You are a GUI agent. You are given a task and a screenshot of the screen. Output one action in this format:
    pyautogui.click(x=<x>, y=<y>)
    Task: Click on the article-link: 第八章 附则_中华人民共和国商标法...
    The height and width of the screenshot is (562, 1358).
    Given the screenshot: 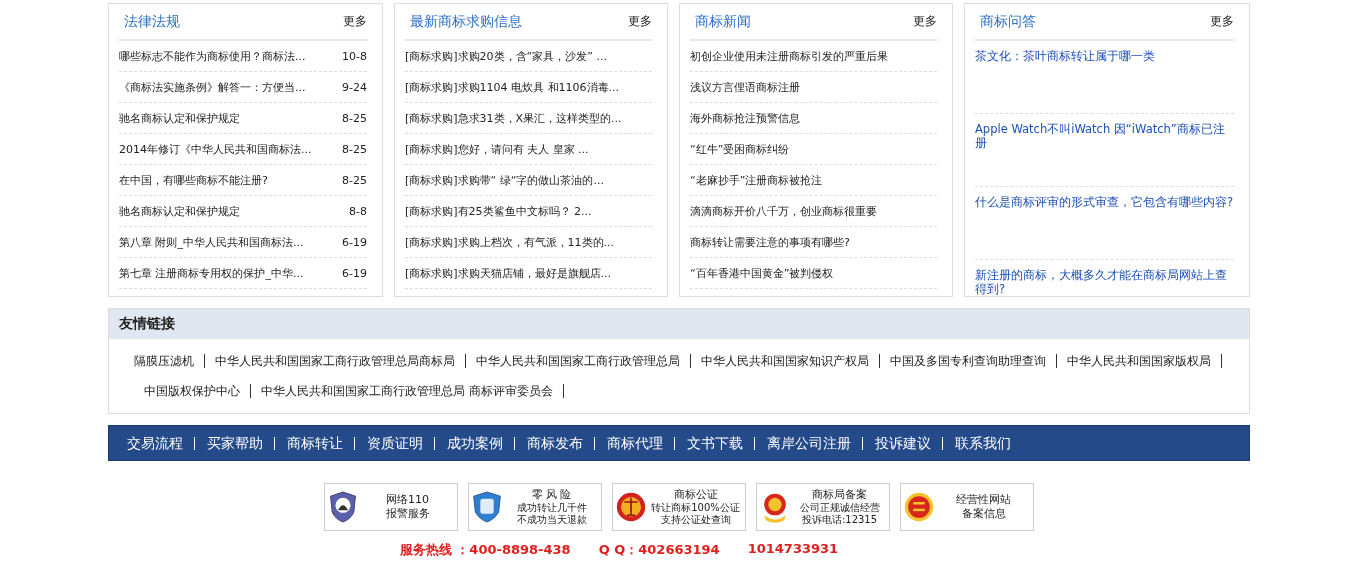 What is the action you would take?
    pyautogui.click(x=211, y=242)
    